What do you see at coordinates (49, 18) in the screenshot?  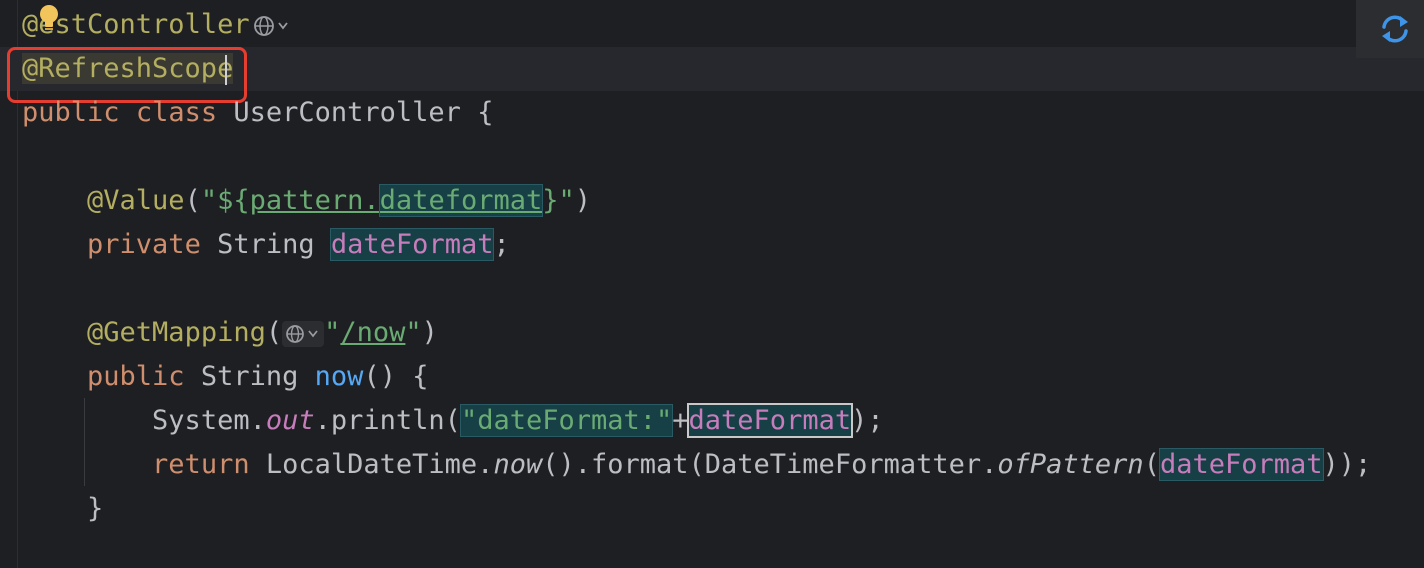 I see `lightbulb-icon` at bounding box center [49, 18].